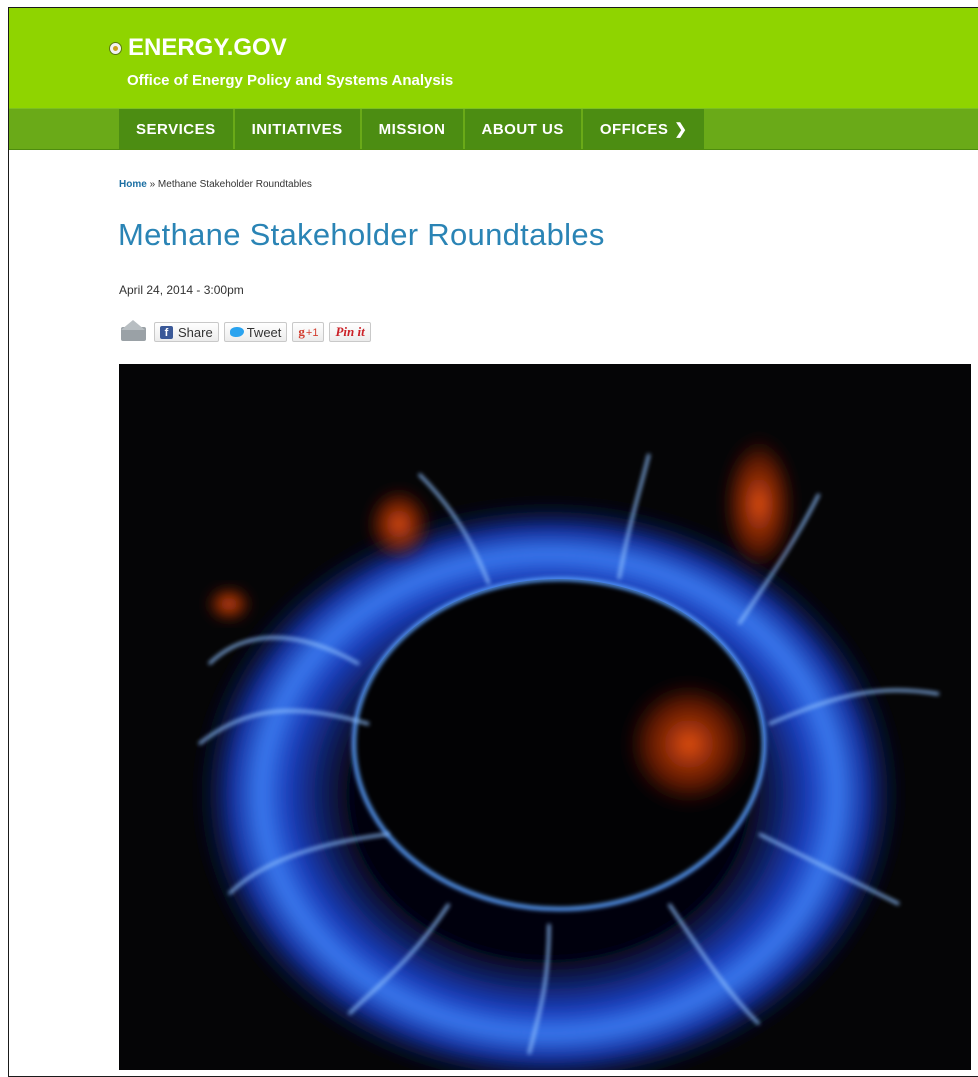  I want to click on nav-item-services: SERVICES, so click(176, 129).